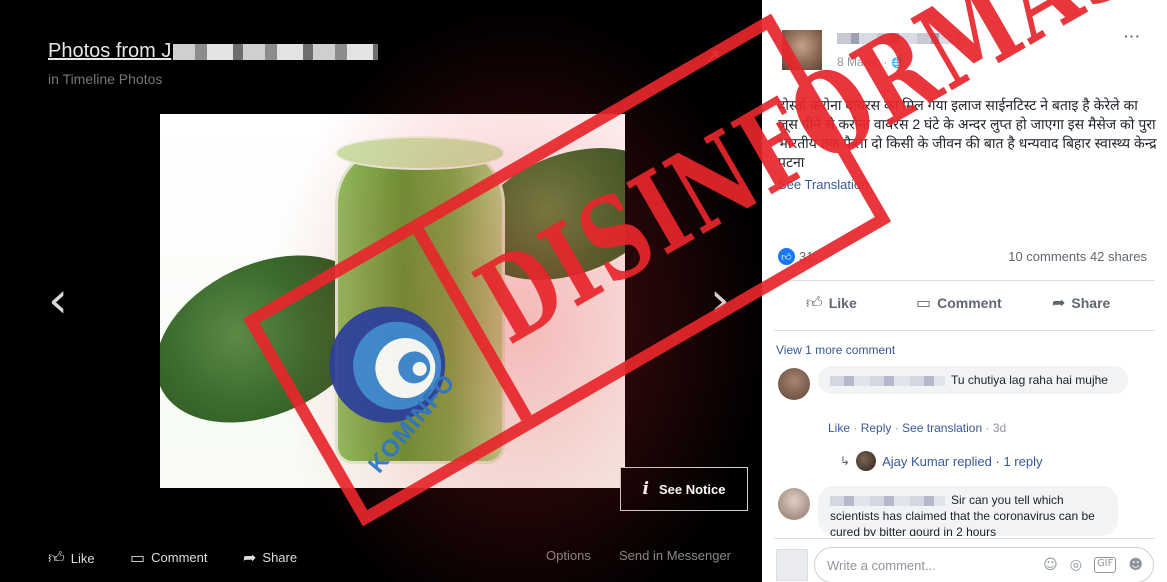 The width and height of the screenshot is (1167, 582). I want to click on replies-summary: Ajay Kumar replied · 1 reply, so click(962, 461).